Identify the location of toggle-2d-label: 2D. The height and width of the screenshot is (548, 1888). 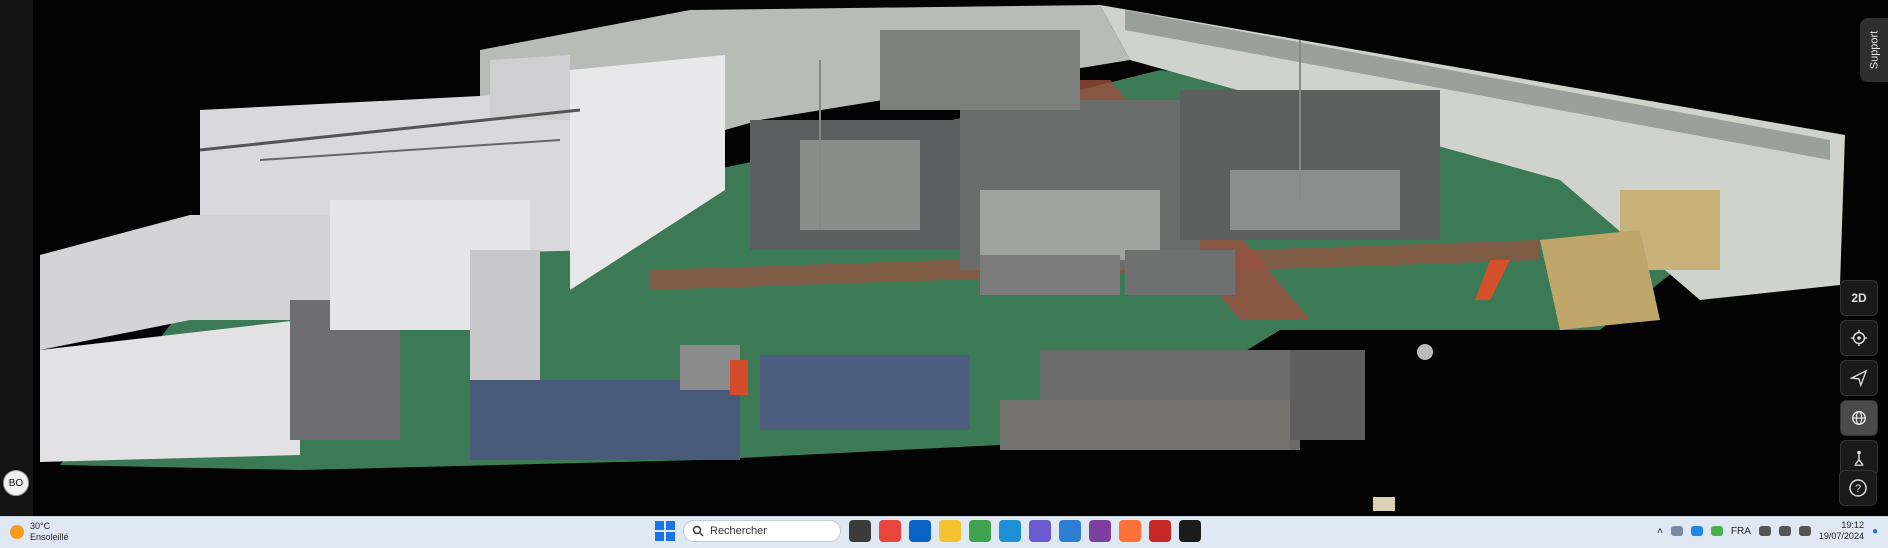
(1859, 298).